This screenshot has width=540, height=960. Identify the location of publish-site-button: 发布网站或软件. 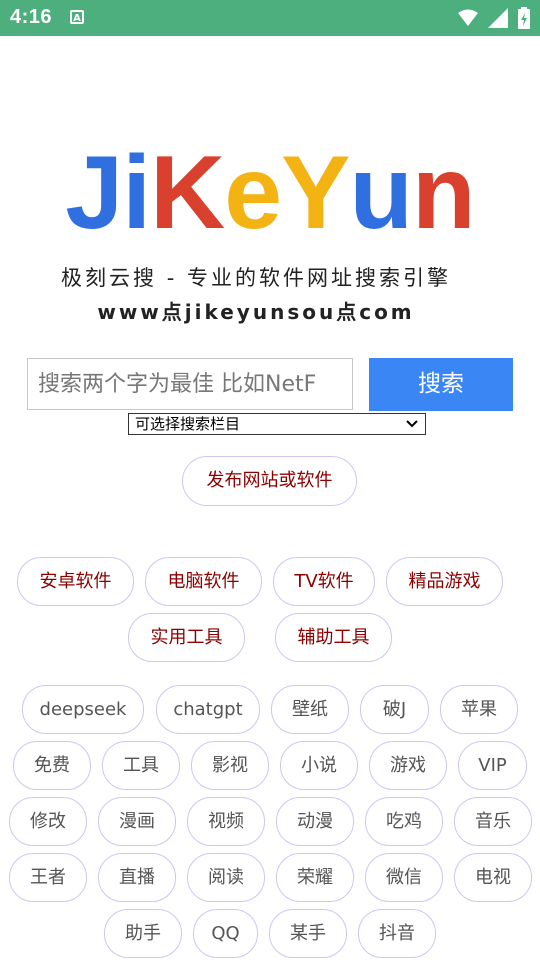
(269, 481).